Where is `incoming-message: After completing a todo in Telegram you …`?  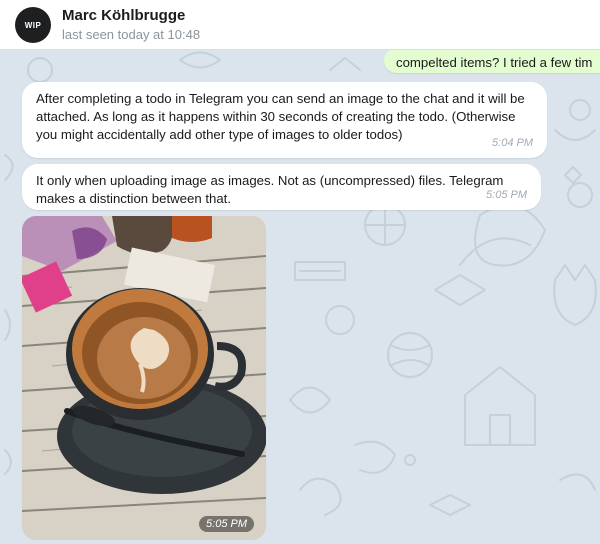
incoming-message: After completing a todo in Telegram you … is located at coordinates (284, 120).